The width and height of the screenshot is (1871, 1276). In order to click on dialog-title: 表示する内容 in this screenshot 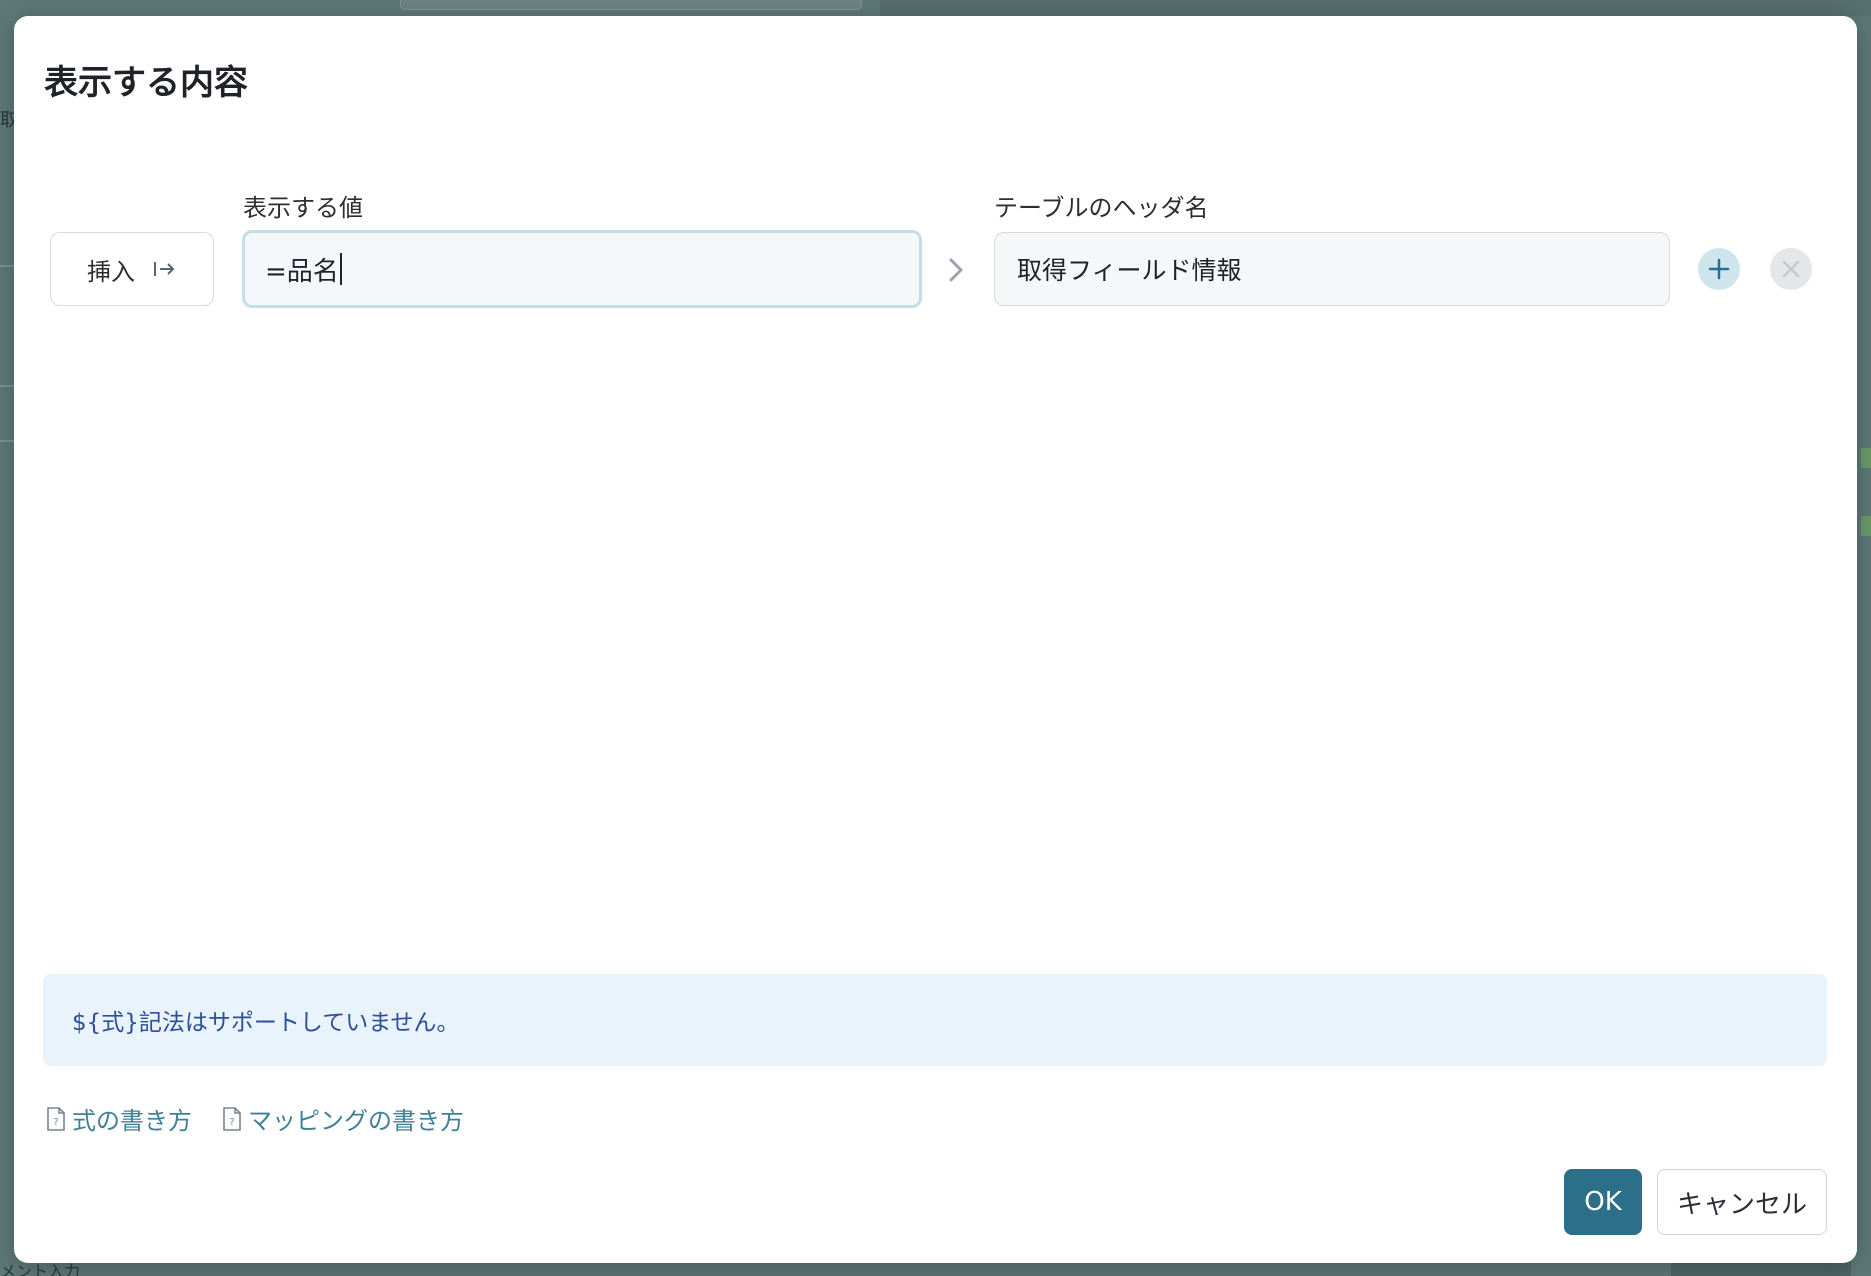, I will do `click(146, 83)`.